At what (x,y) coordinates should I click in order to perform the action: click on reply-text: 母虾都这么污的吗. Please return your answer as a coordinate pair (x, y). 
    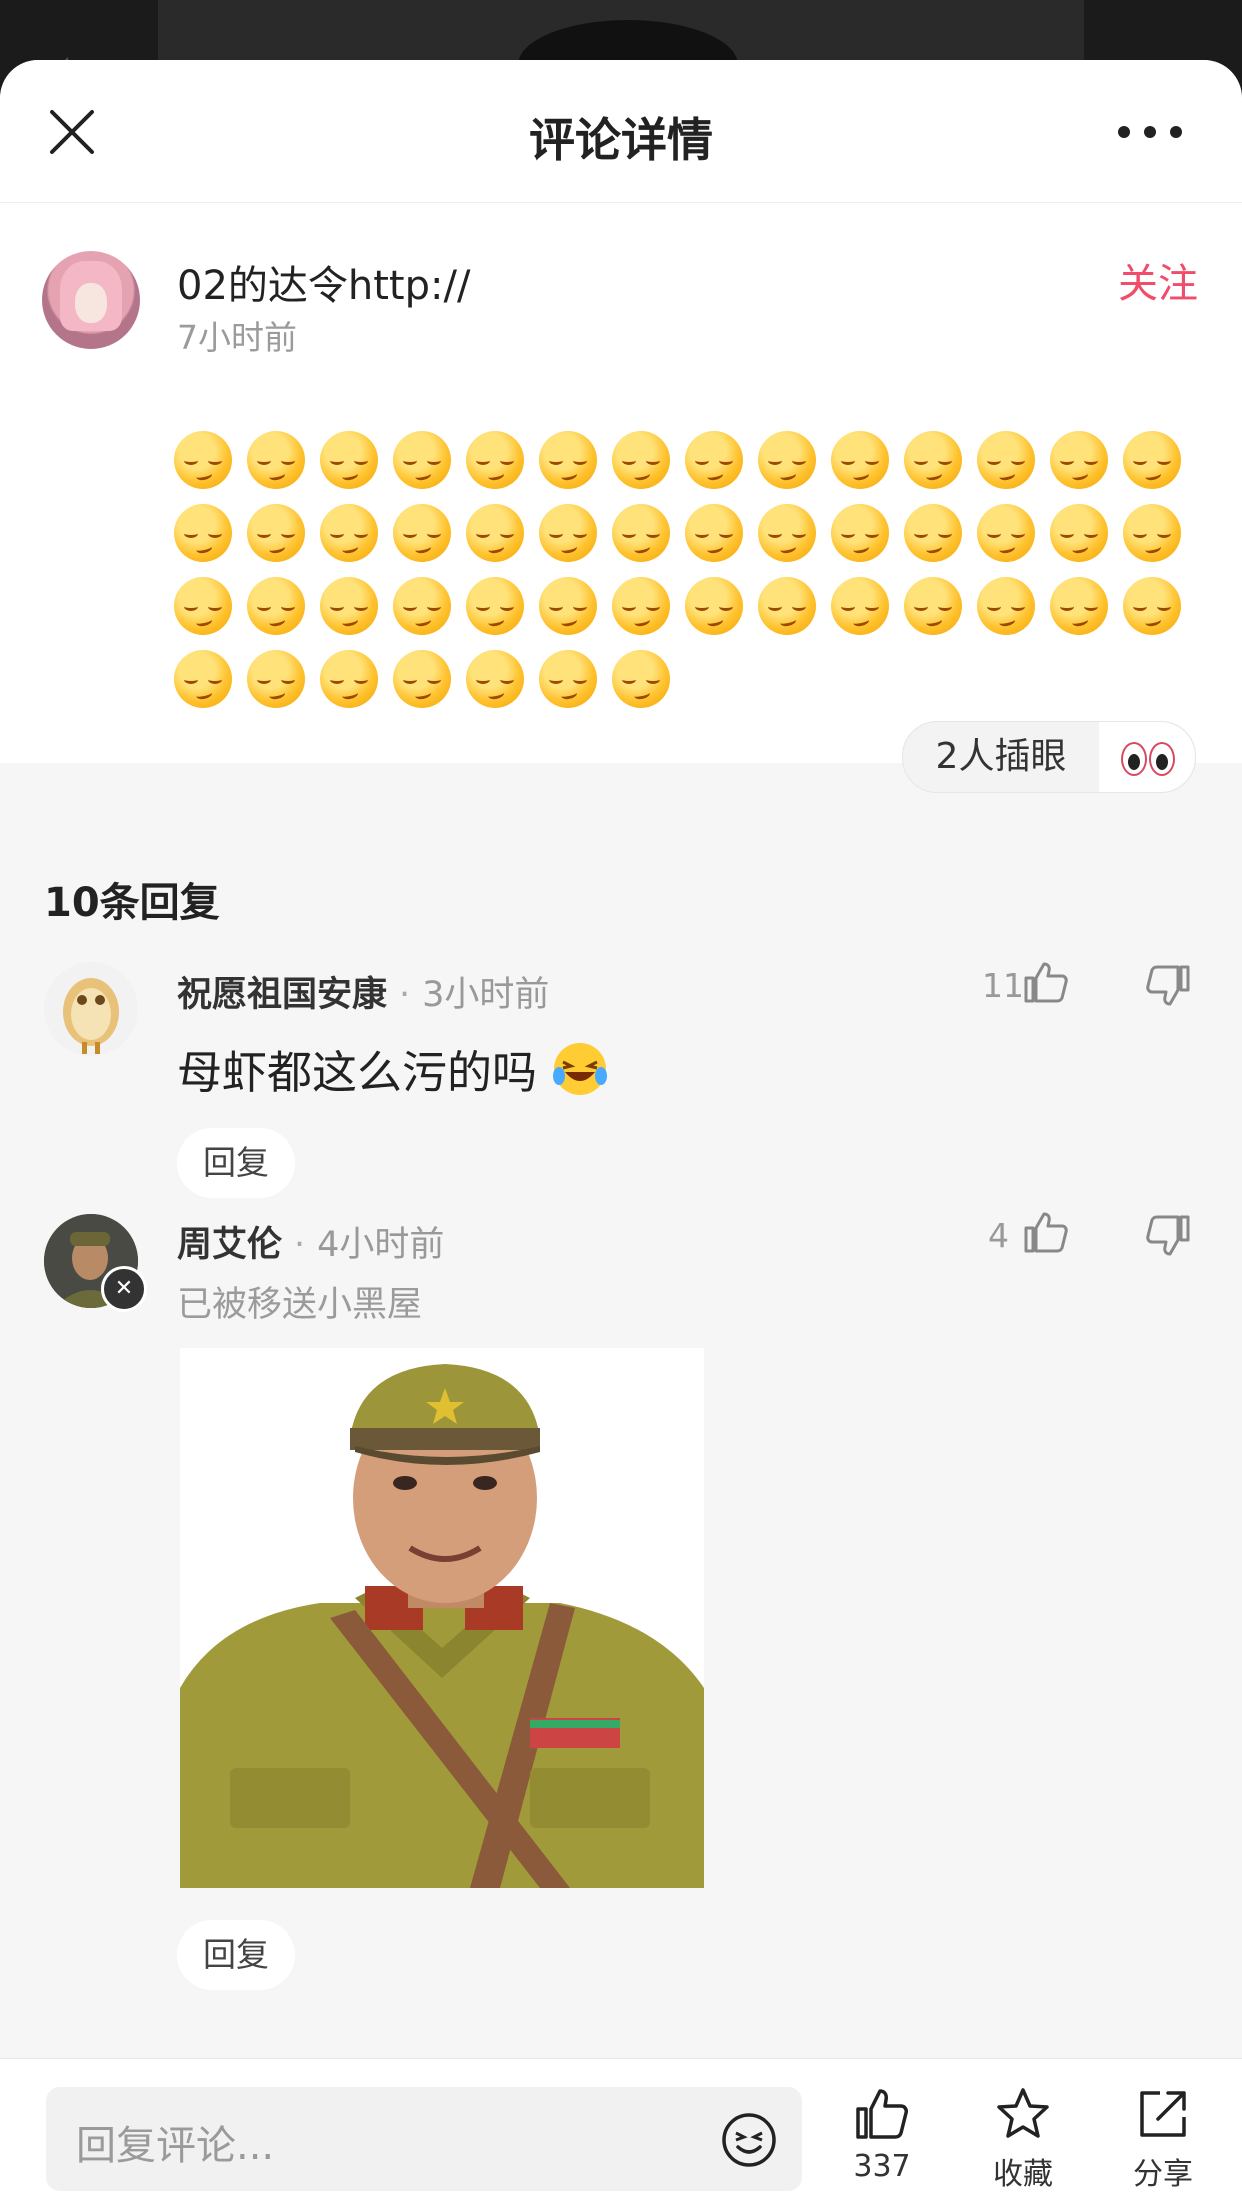
    Looking at the image, I should click on (357, 1072).